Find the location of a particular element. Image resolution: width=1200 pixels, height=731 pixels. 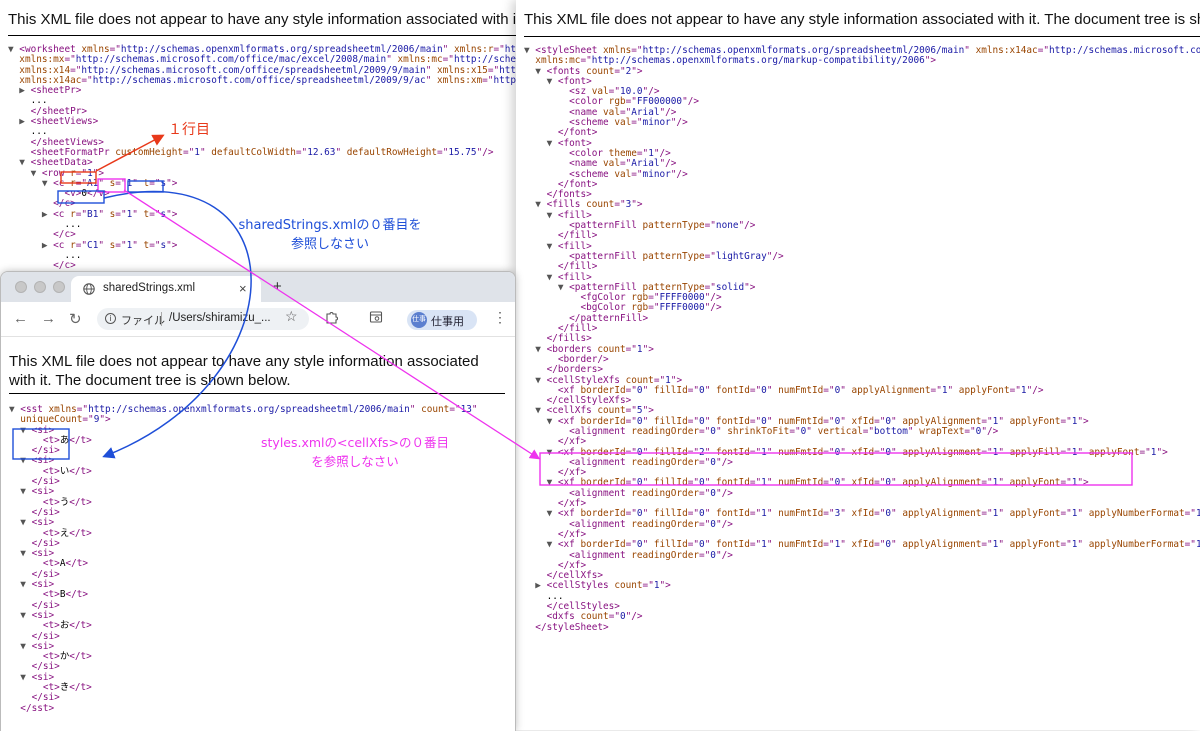

shared-strings-label-line2: 参照しなさい is located at coordinates (329, 244).